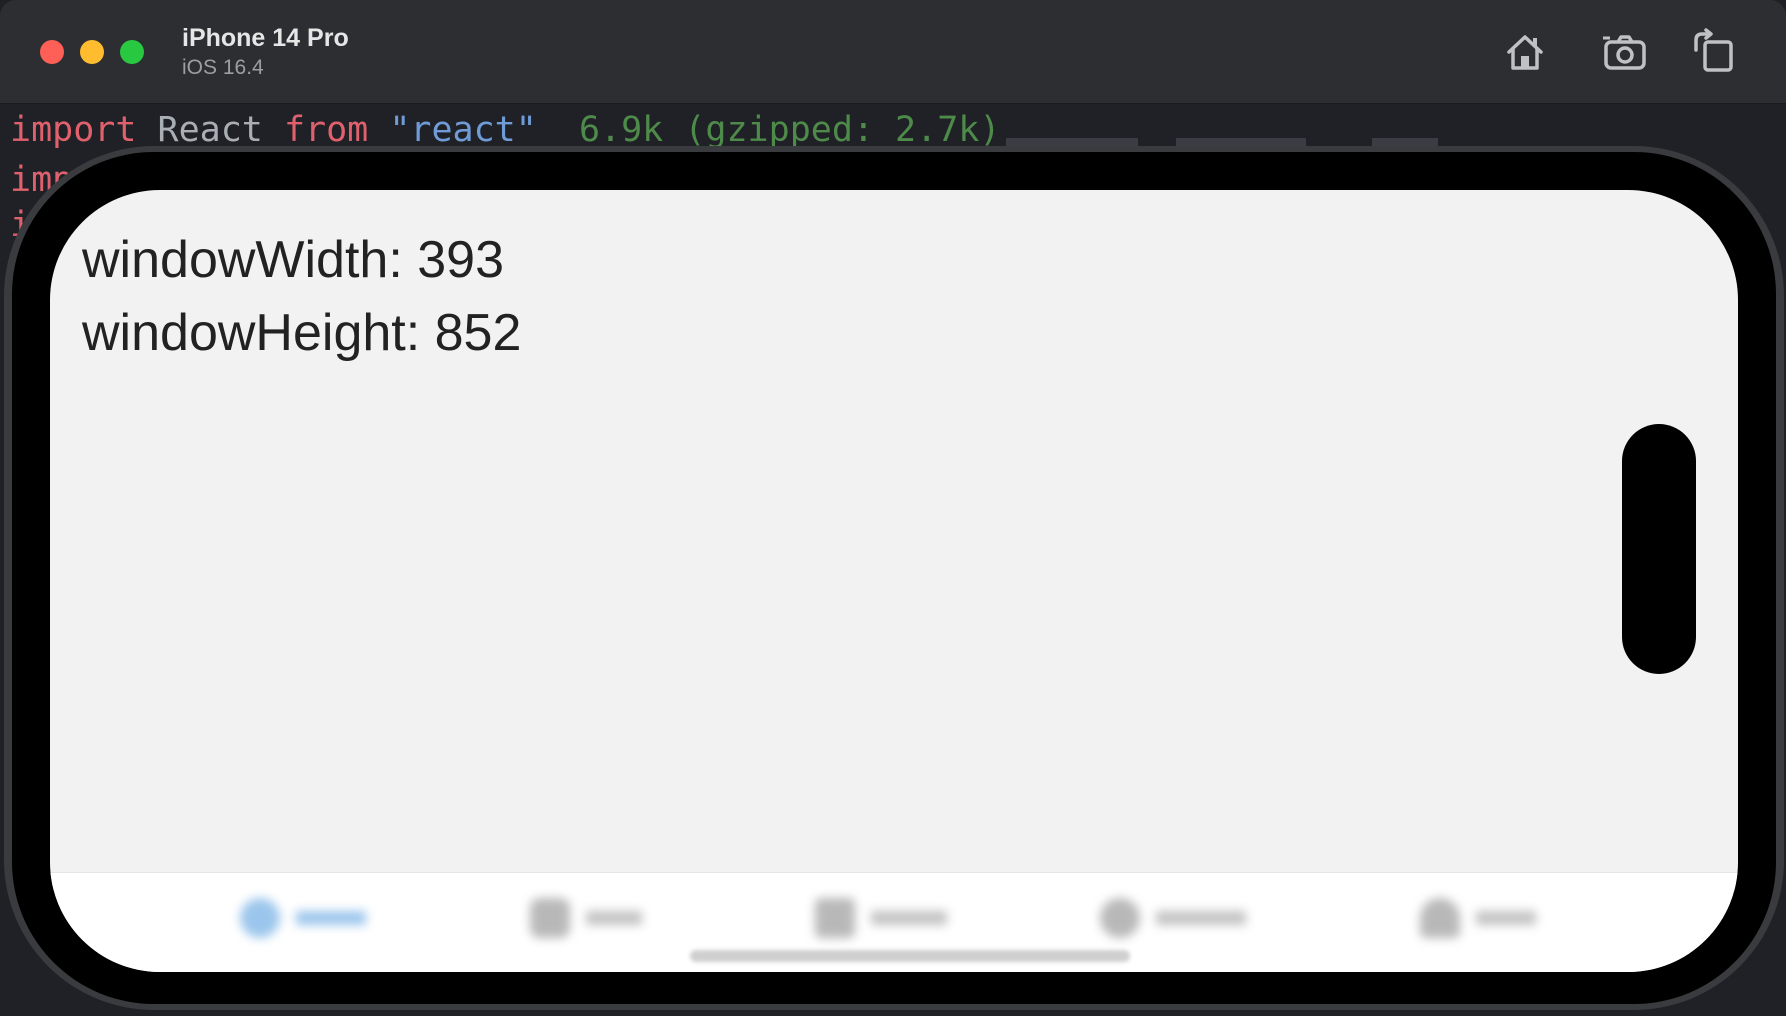  What do you see at coordinates (265, 38) in the screenshot?
I see `device-name: iPhone 14 Pro` at bounding box center [265, 38].